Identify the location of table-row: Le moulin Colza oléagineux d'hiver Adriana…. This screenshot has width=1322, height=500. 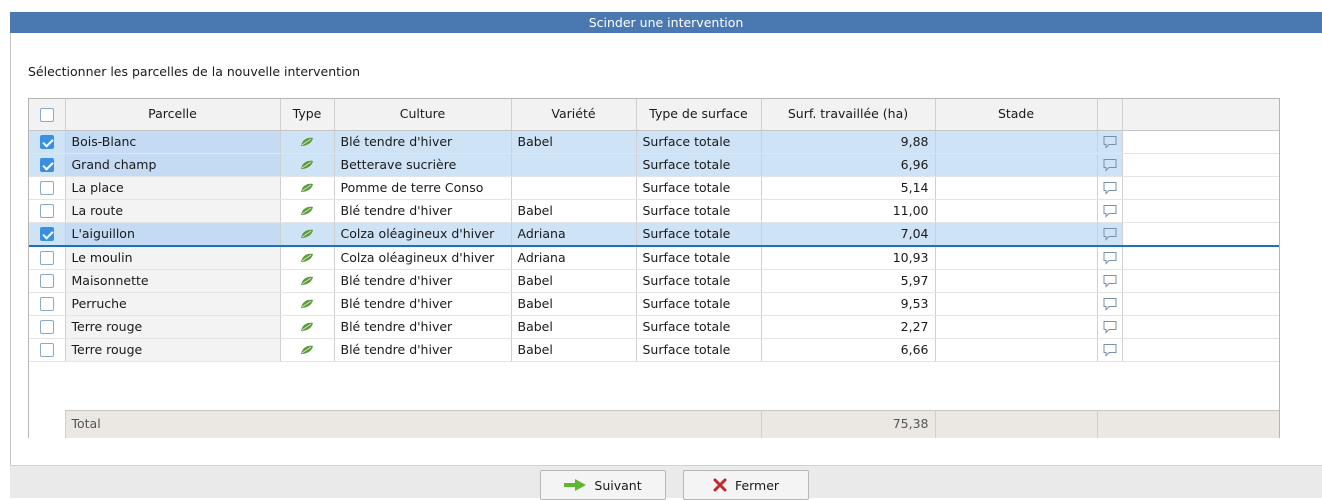
(654, 257).